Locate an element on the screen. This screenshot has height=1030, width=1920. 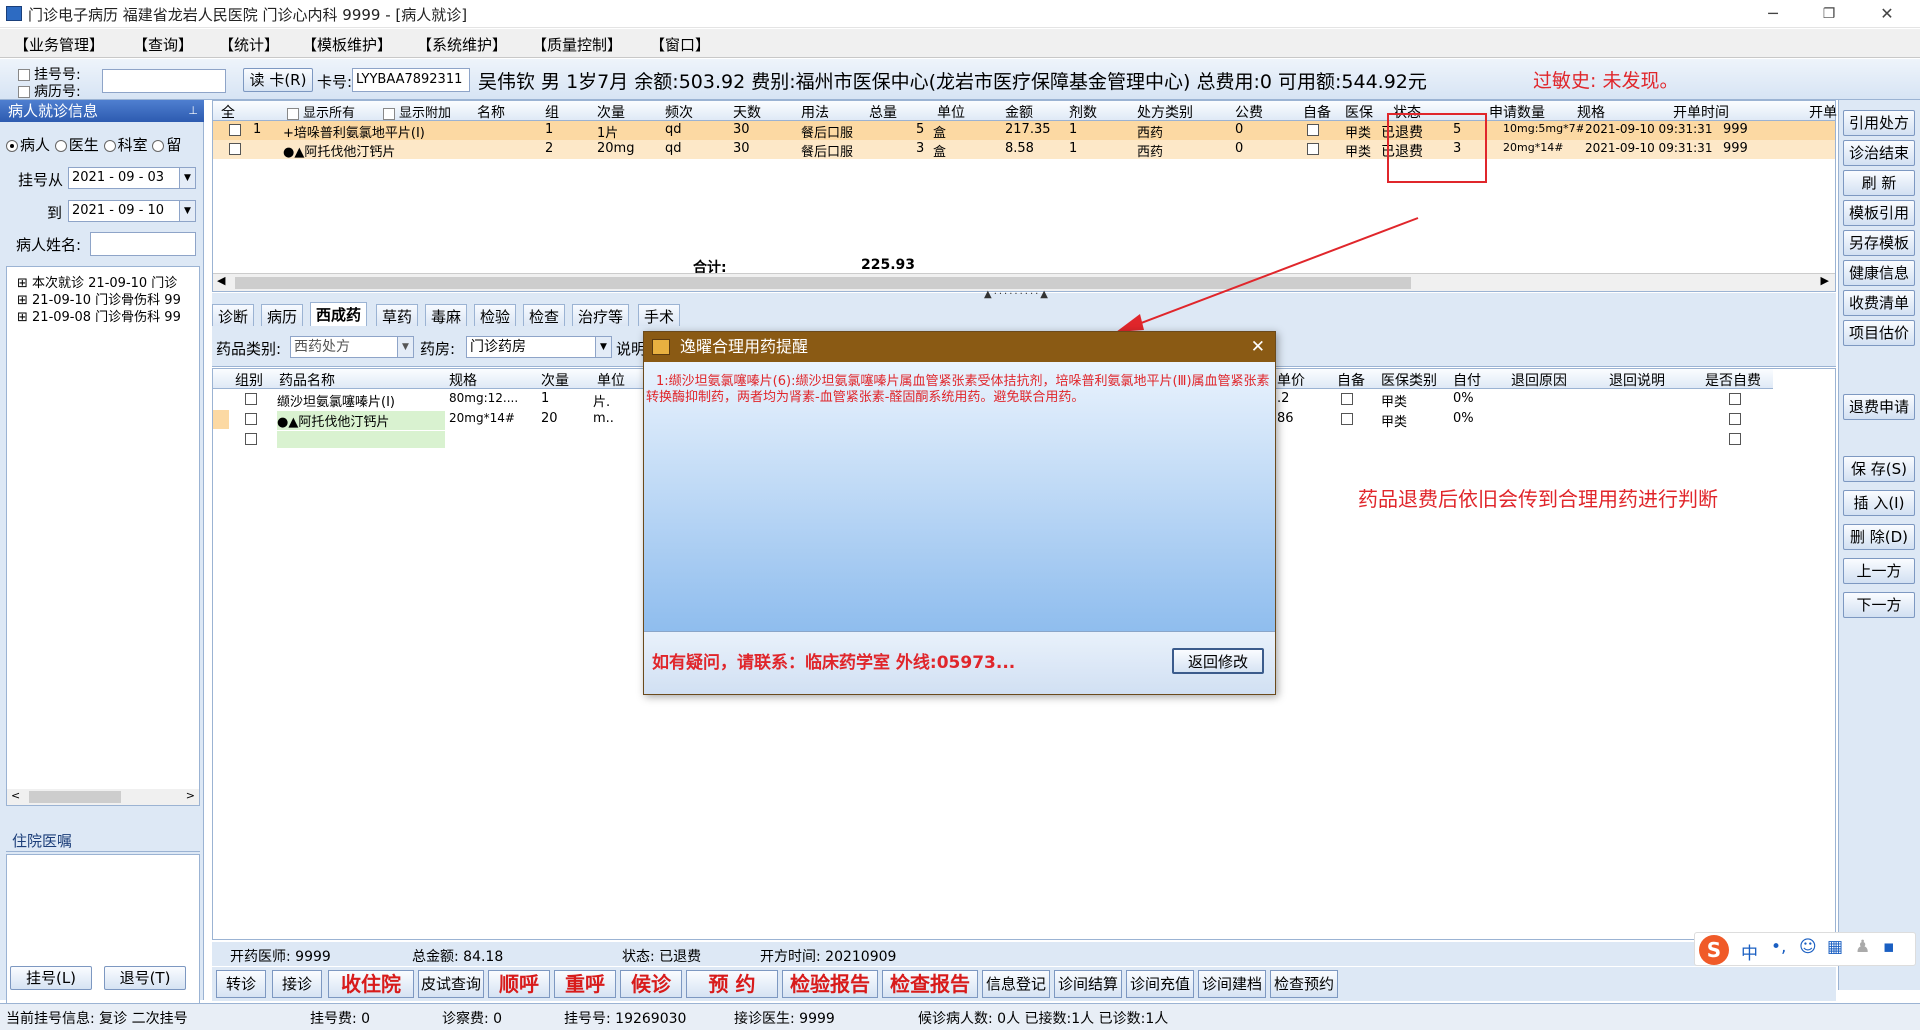
scroll-left-icon: ◀ is located at coordinates (221, 280).